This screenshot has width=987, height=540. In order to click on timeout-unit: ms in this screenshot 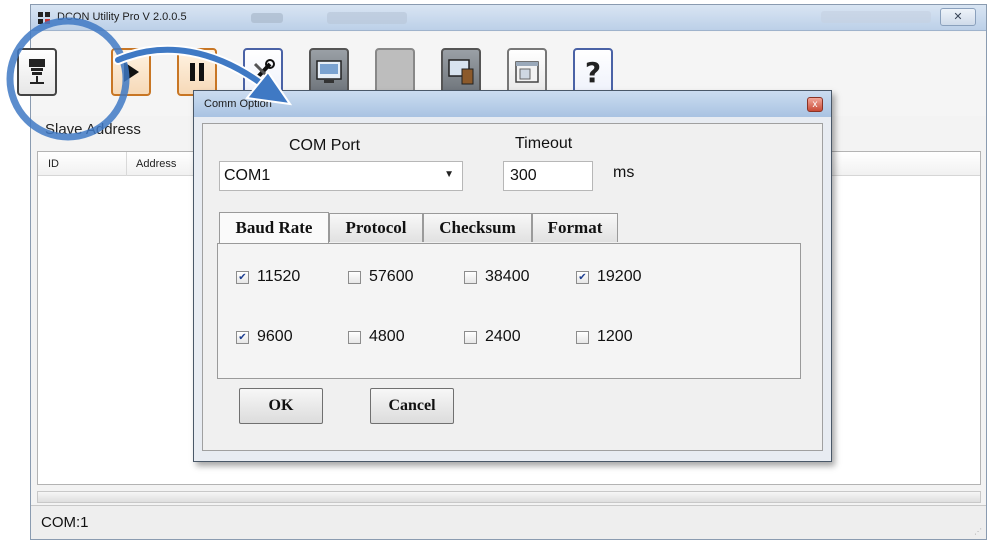, I will do `click(624, 172)`.